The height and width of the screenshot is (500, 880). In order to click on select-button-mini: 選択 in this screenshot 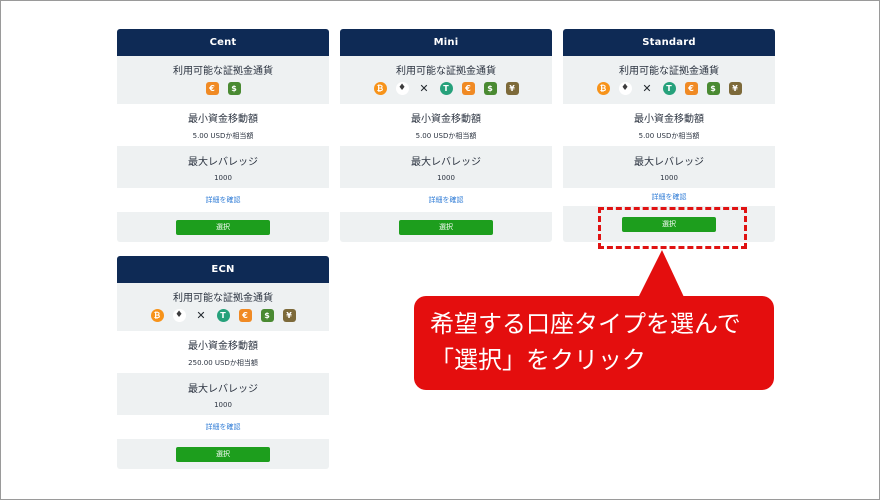, I will do `click(446, 227)`.